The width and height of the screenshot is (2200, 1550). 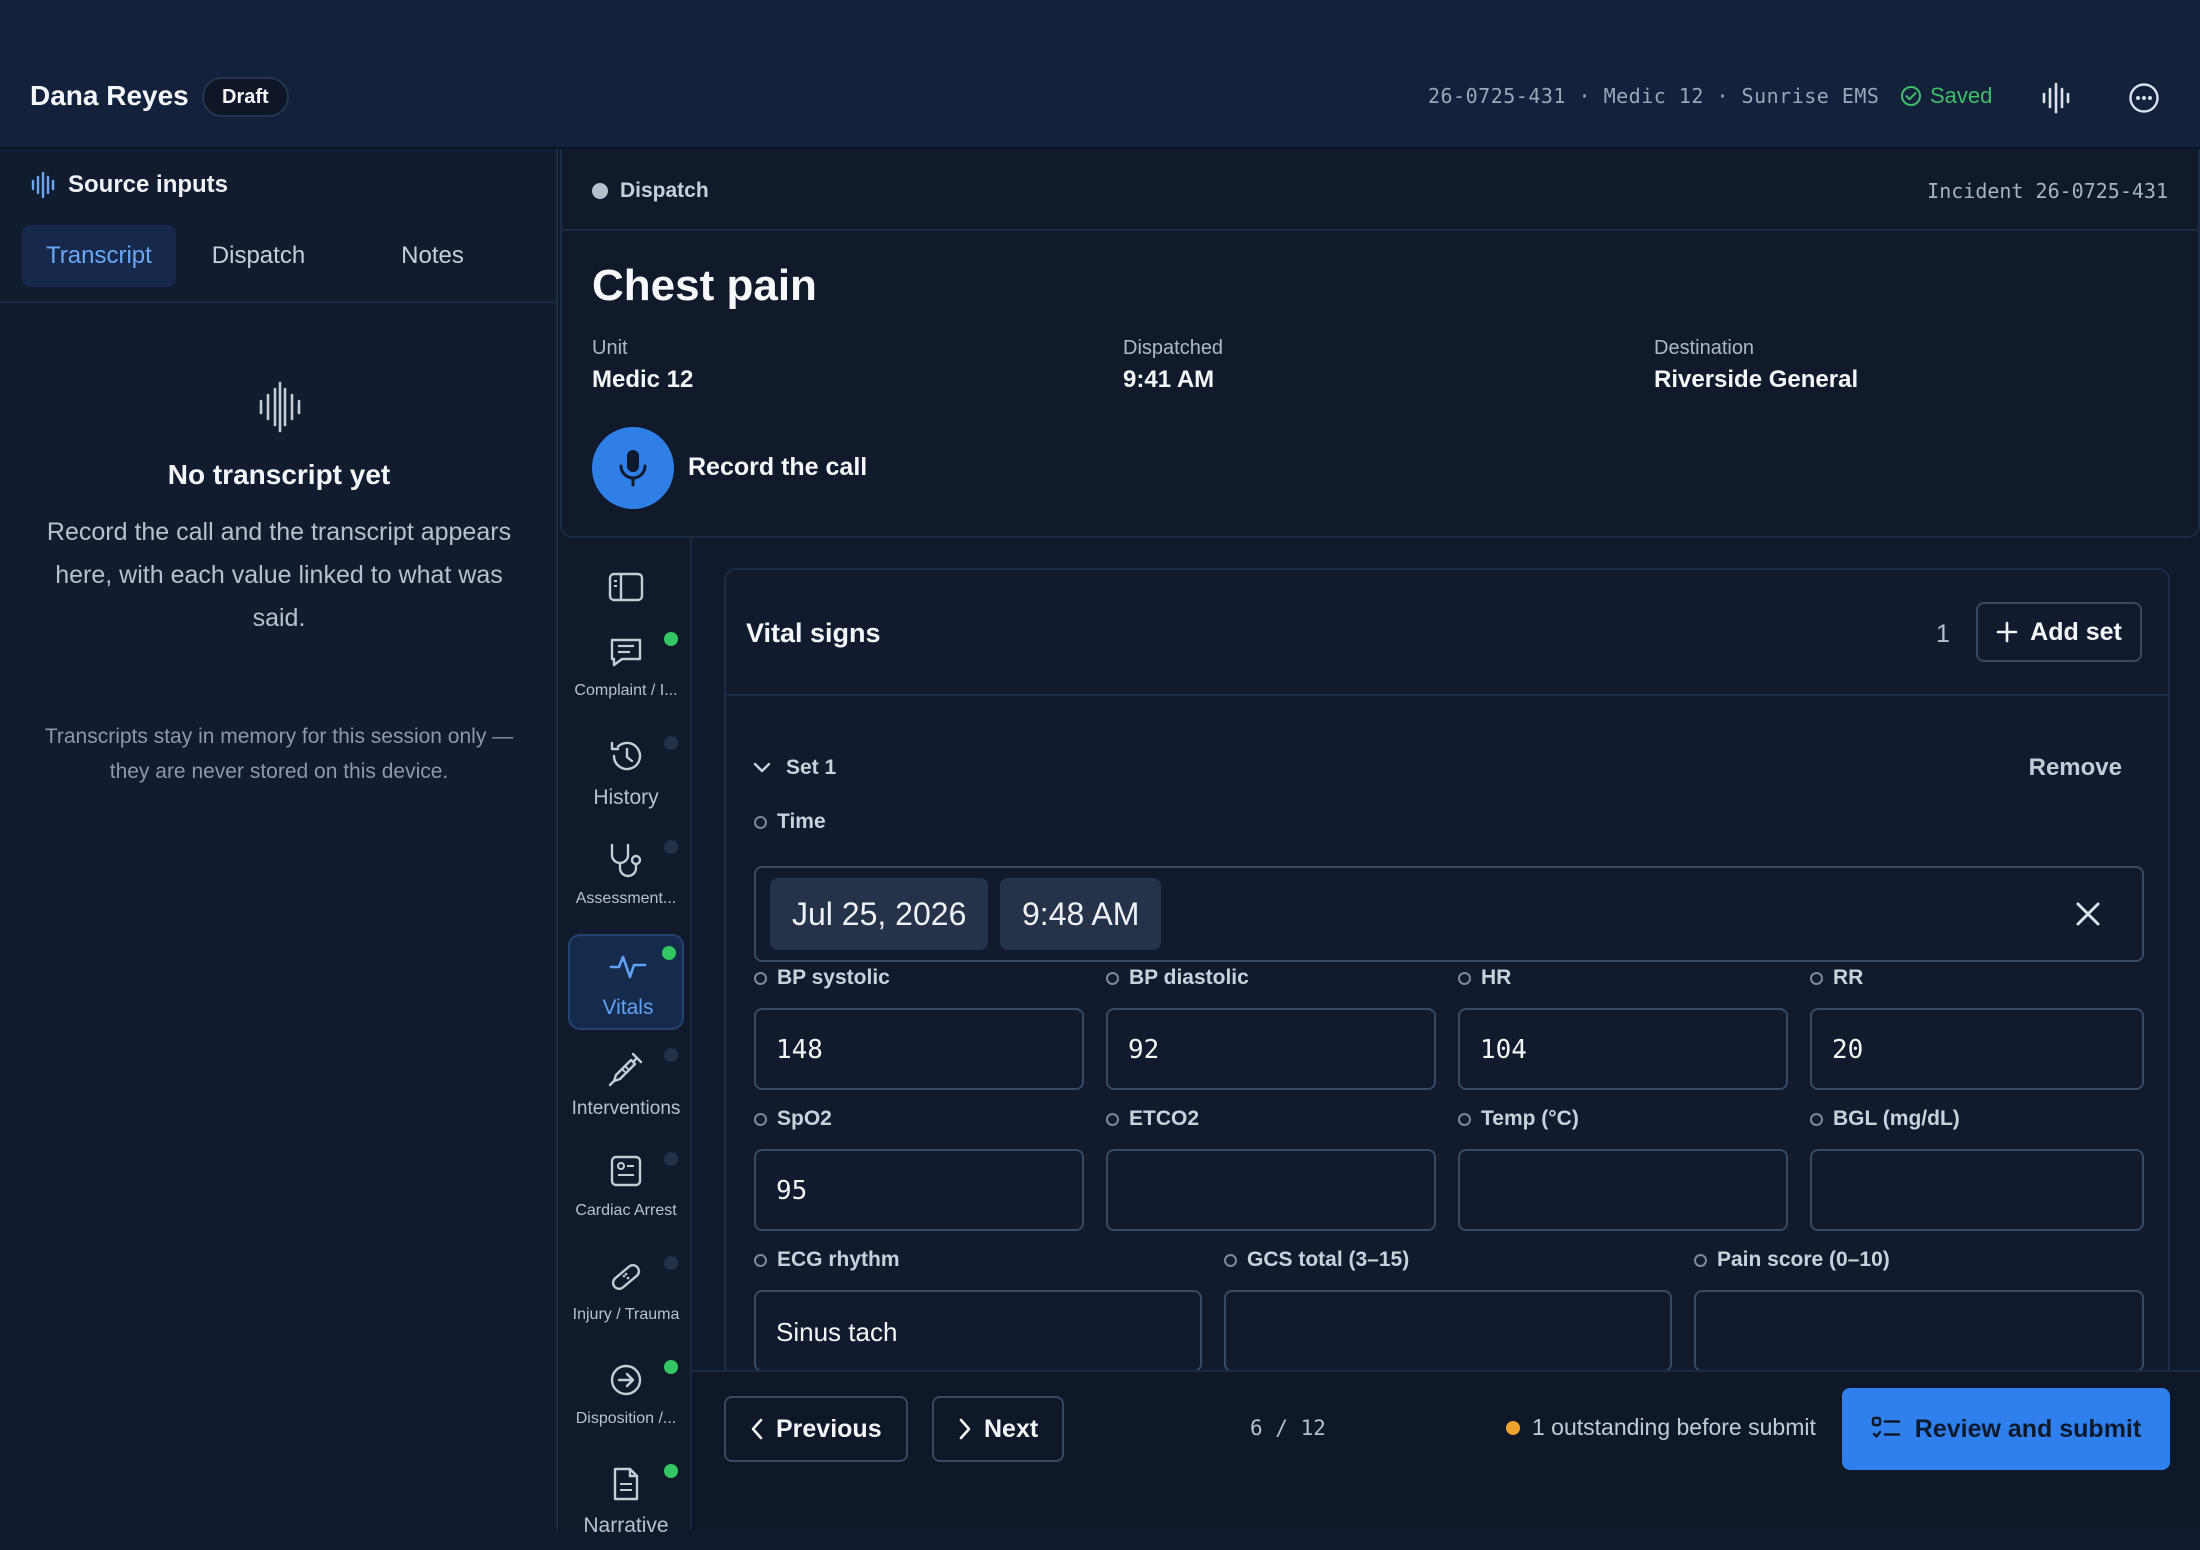 I want to click on saved-label: Saved, so click(x=1961, y=95).